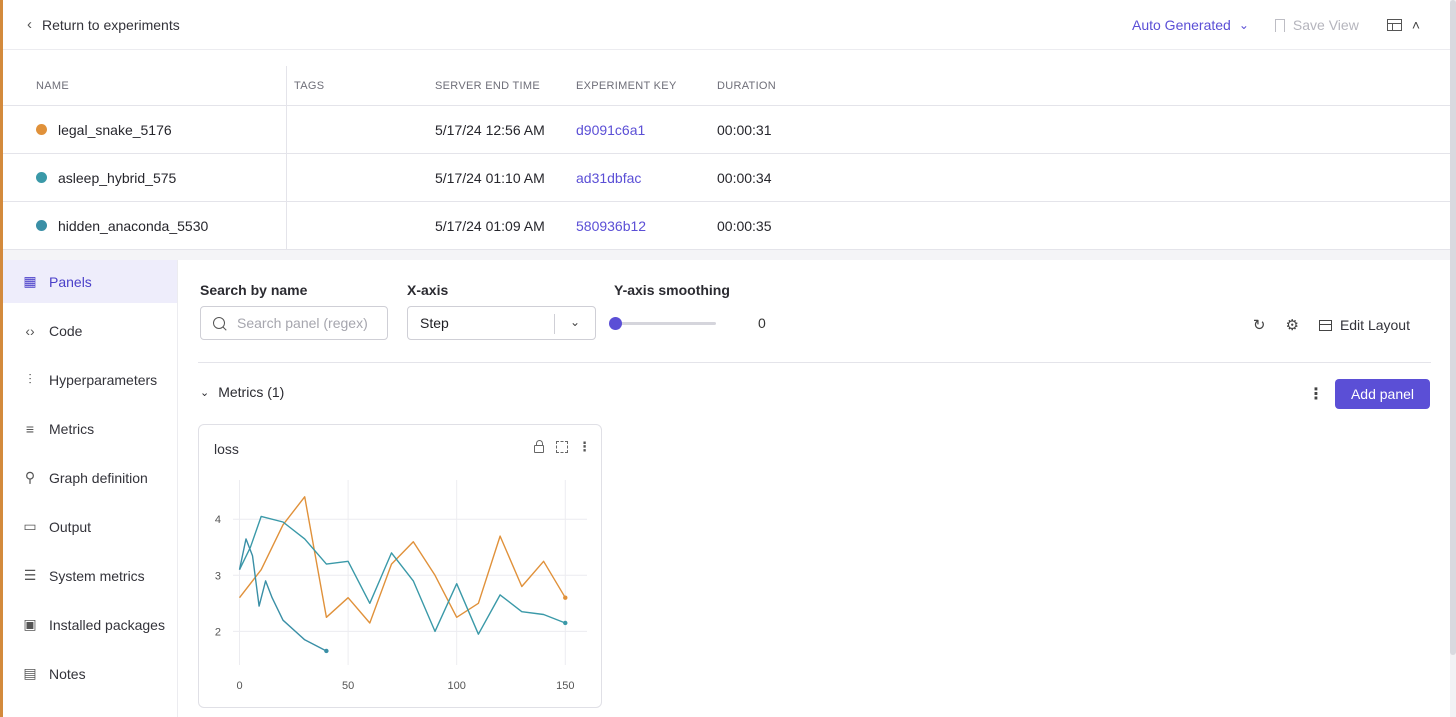 The image size is (1456, 717). I want to click on bookmark-icon, so click(1279, 25).